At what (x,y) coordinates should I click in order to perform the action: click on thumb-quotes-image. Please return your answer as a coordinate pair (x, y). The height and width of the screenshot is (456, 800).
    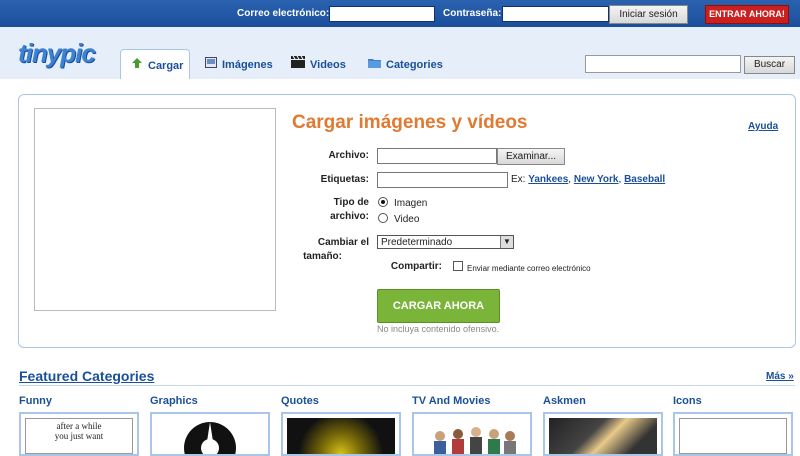
    Looking at the image, I should click on (341, 436).